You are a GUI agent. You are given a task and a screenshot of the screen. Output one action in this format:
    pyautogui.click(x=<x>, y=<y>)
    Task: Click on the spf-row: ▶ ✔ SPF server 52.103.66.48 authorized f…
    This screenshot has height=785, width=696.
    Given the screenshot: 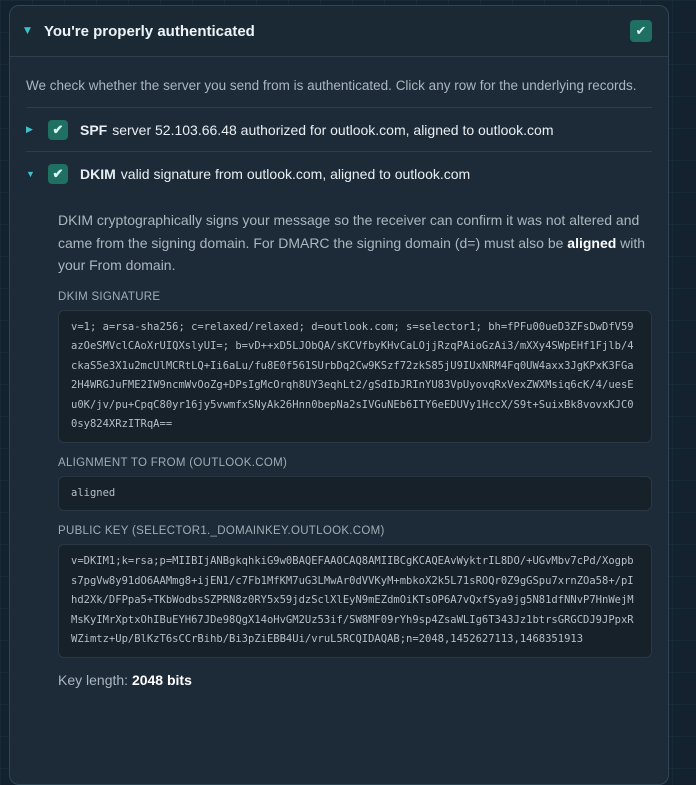 What is the action you would take?
    pyautogui.click(x=339, y=129)
    